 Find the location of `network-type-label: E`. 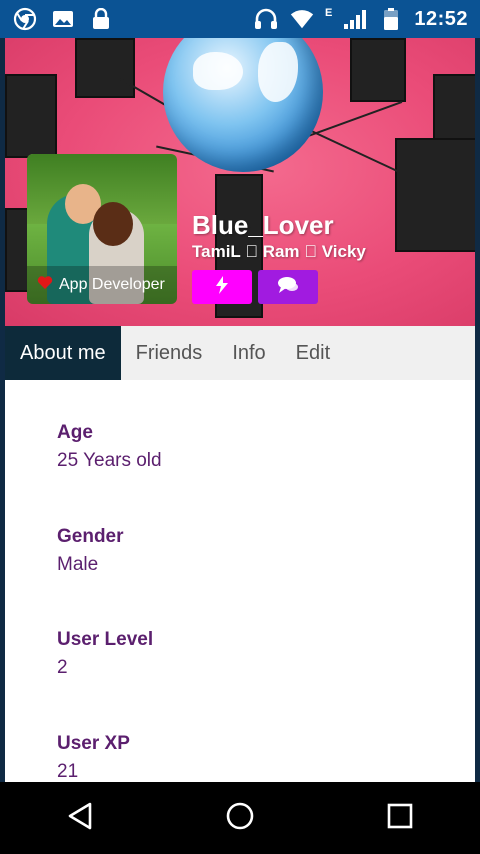

network-type-label: E is located at coordinates (329, 13).